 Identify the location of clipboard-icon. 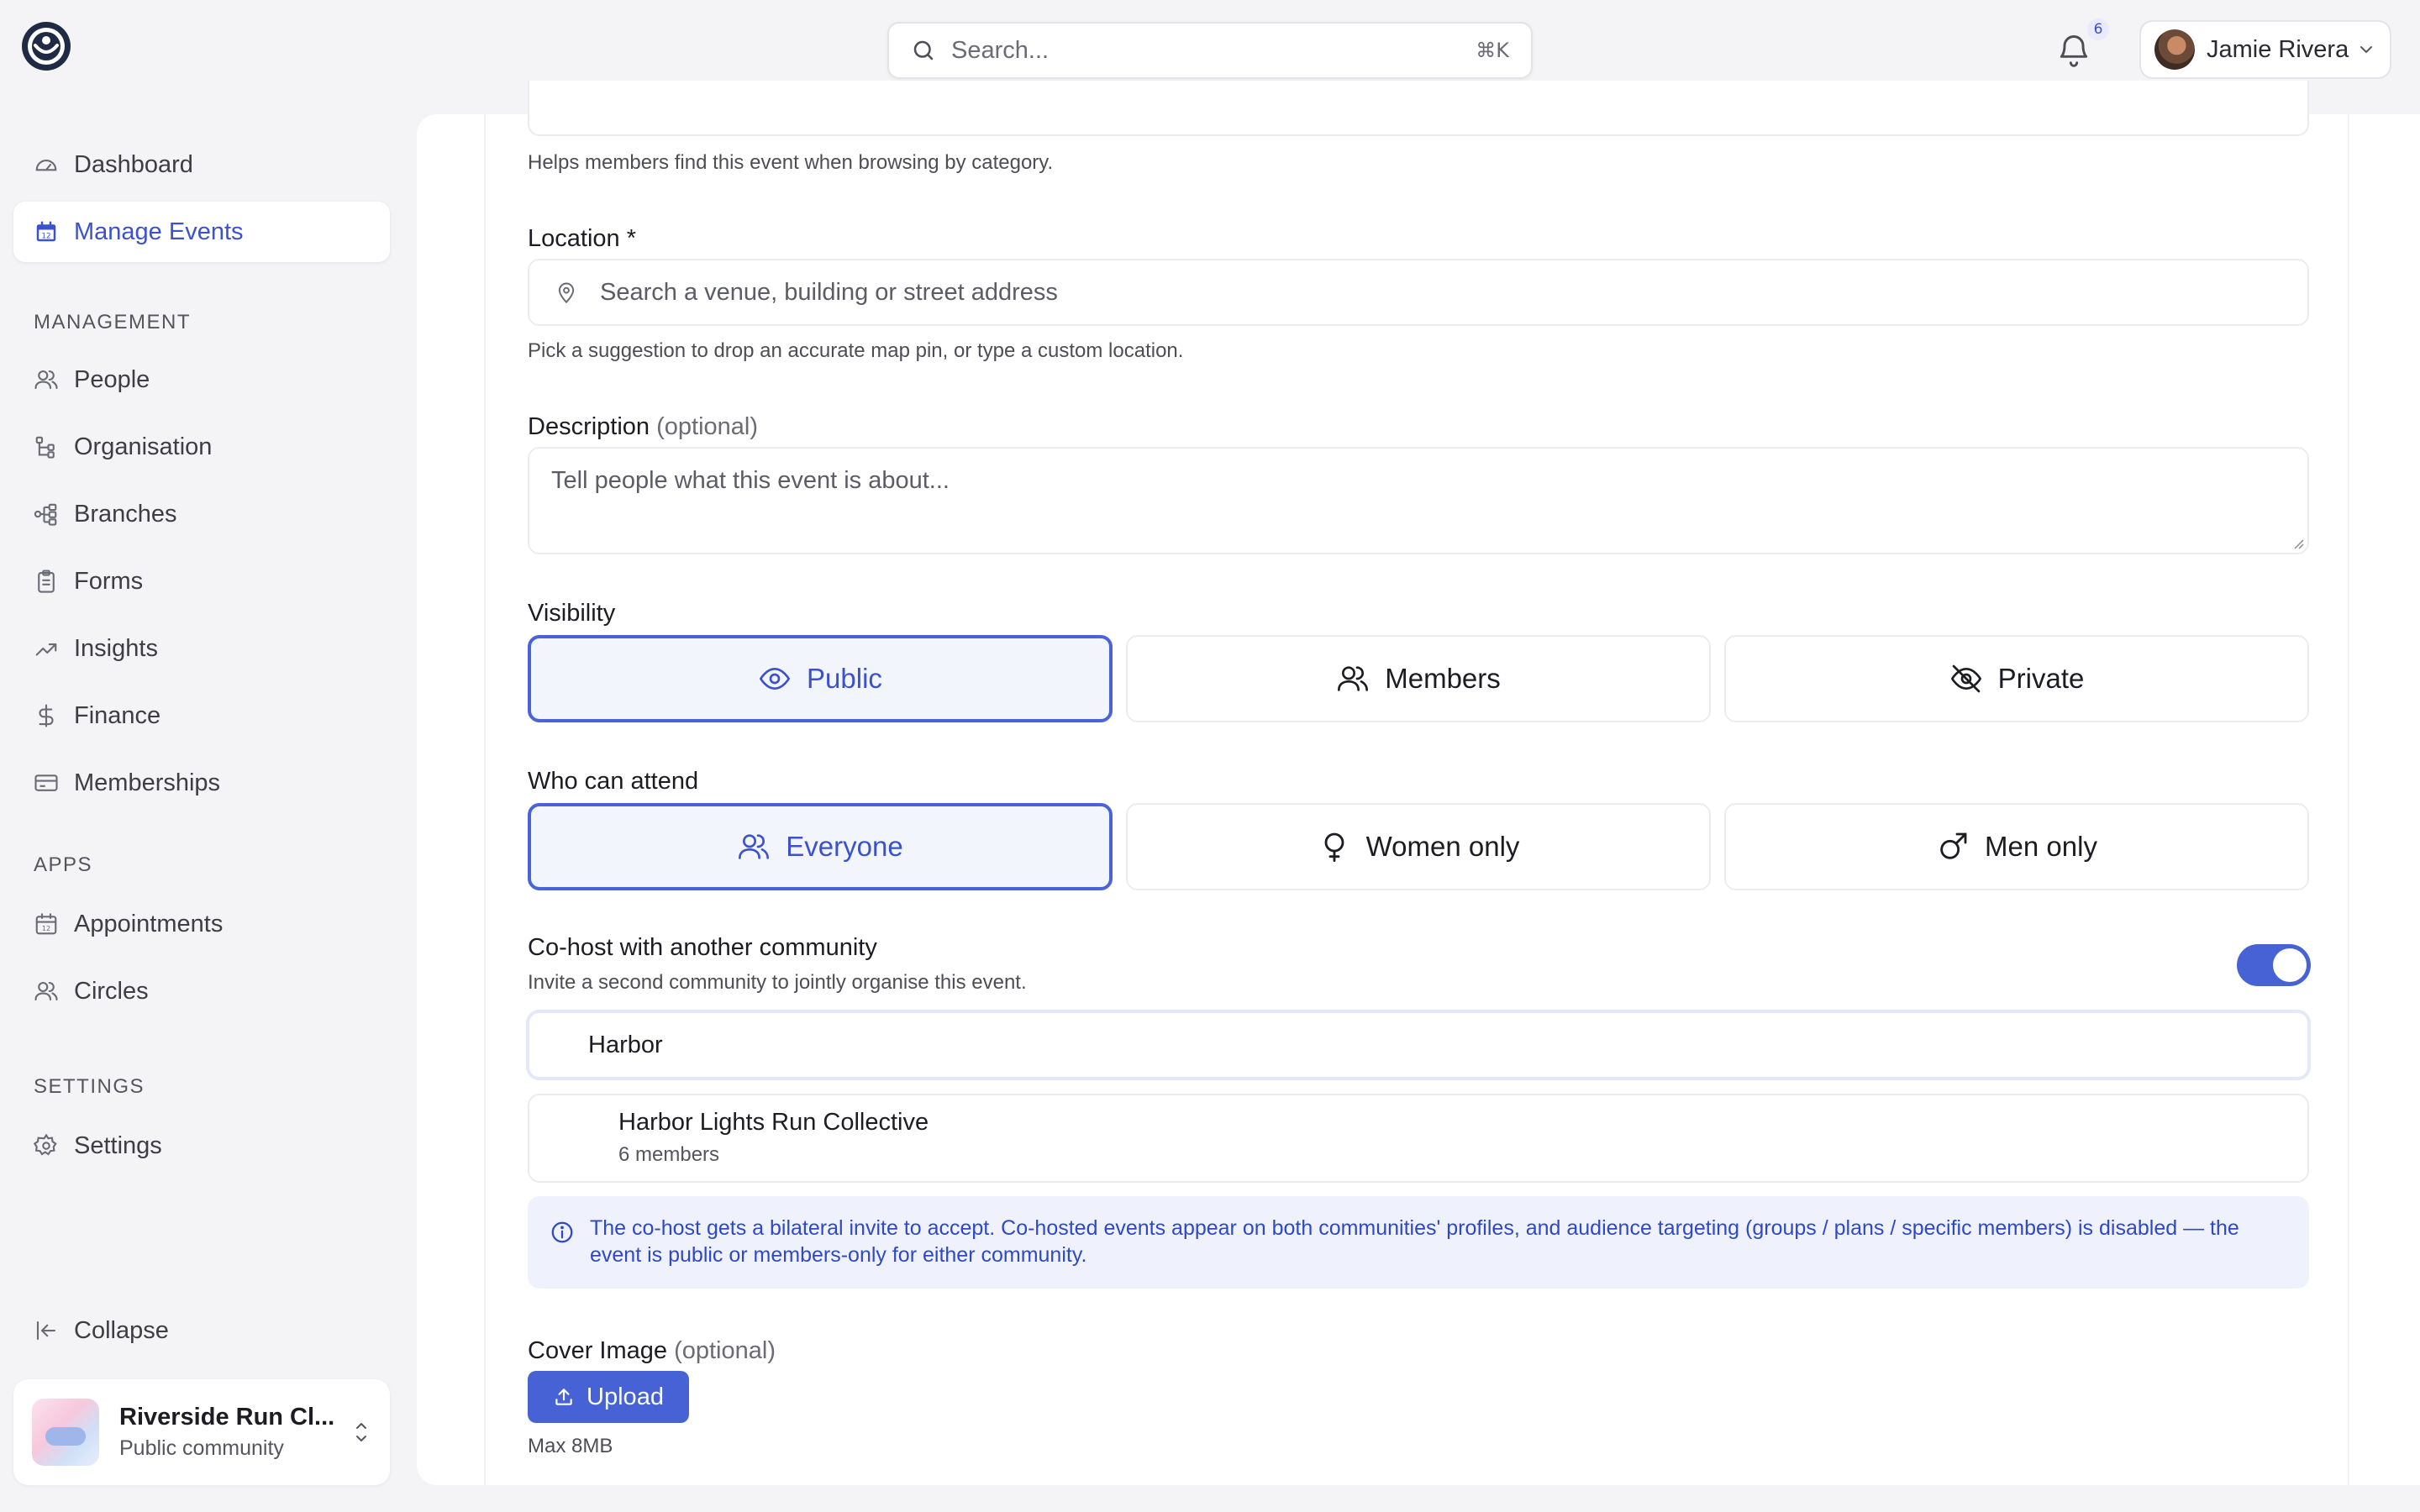
(46, 581).